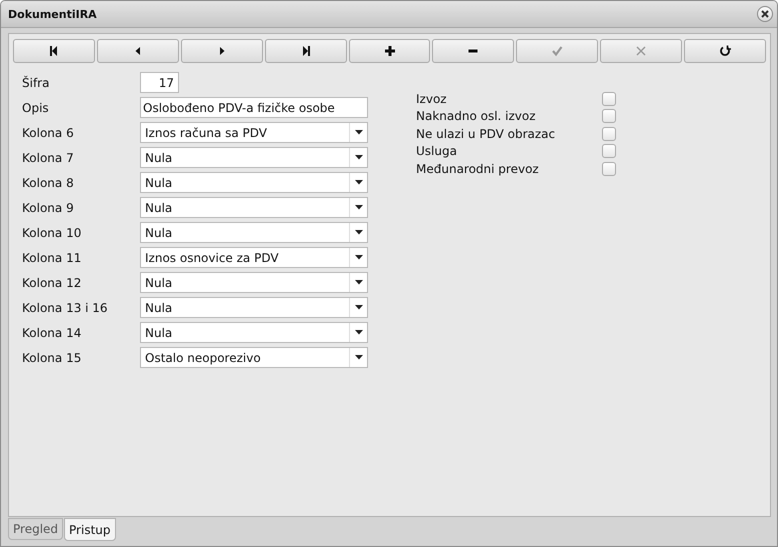  Describe the element at coordinates (557, 51) in the screenshot. I see `save-button` at that location.